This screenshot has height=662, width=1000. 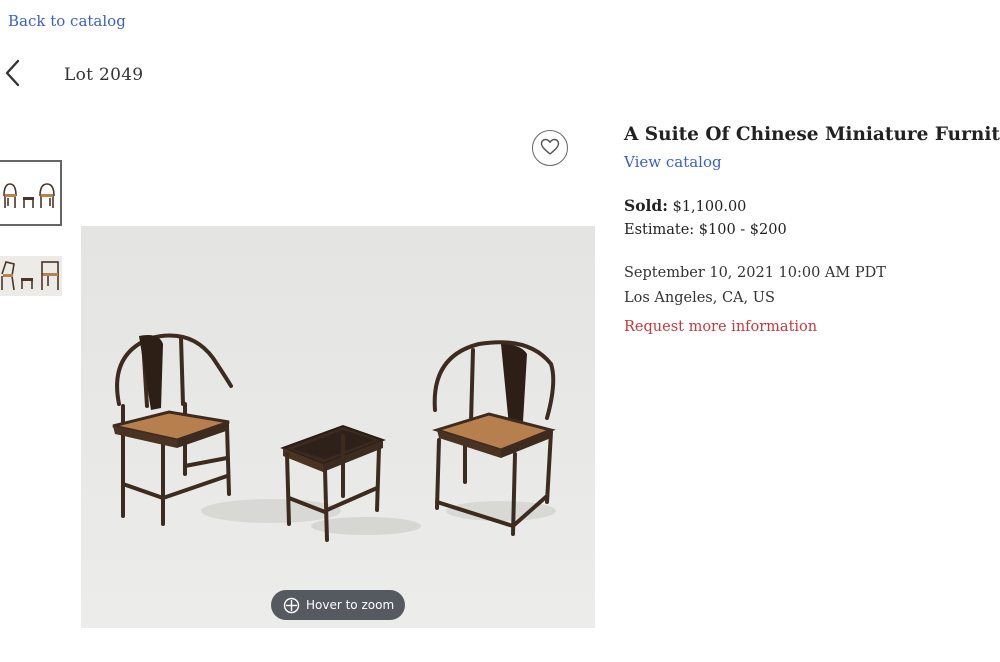 I want to click on request-more-info-link: Request more information, so click(x=809, y=327).